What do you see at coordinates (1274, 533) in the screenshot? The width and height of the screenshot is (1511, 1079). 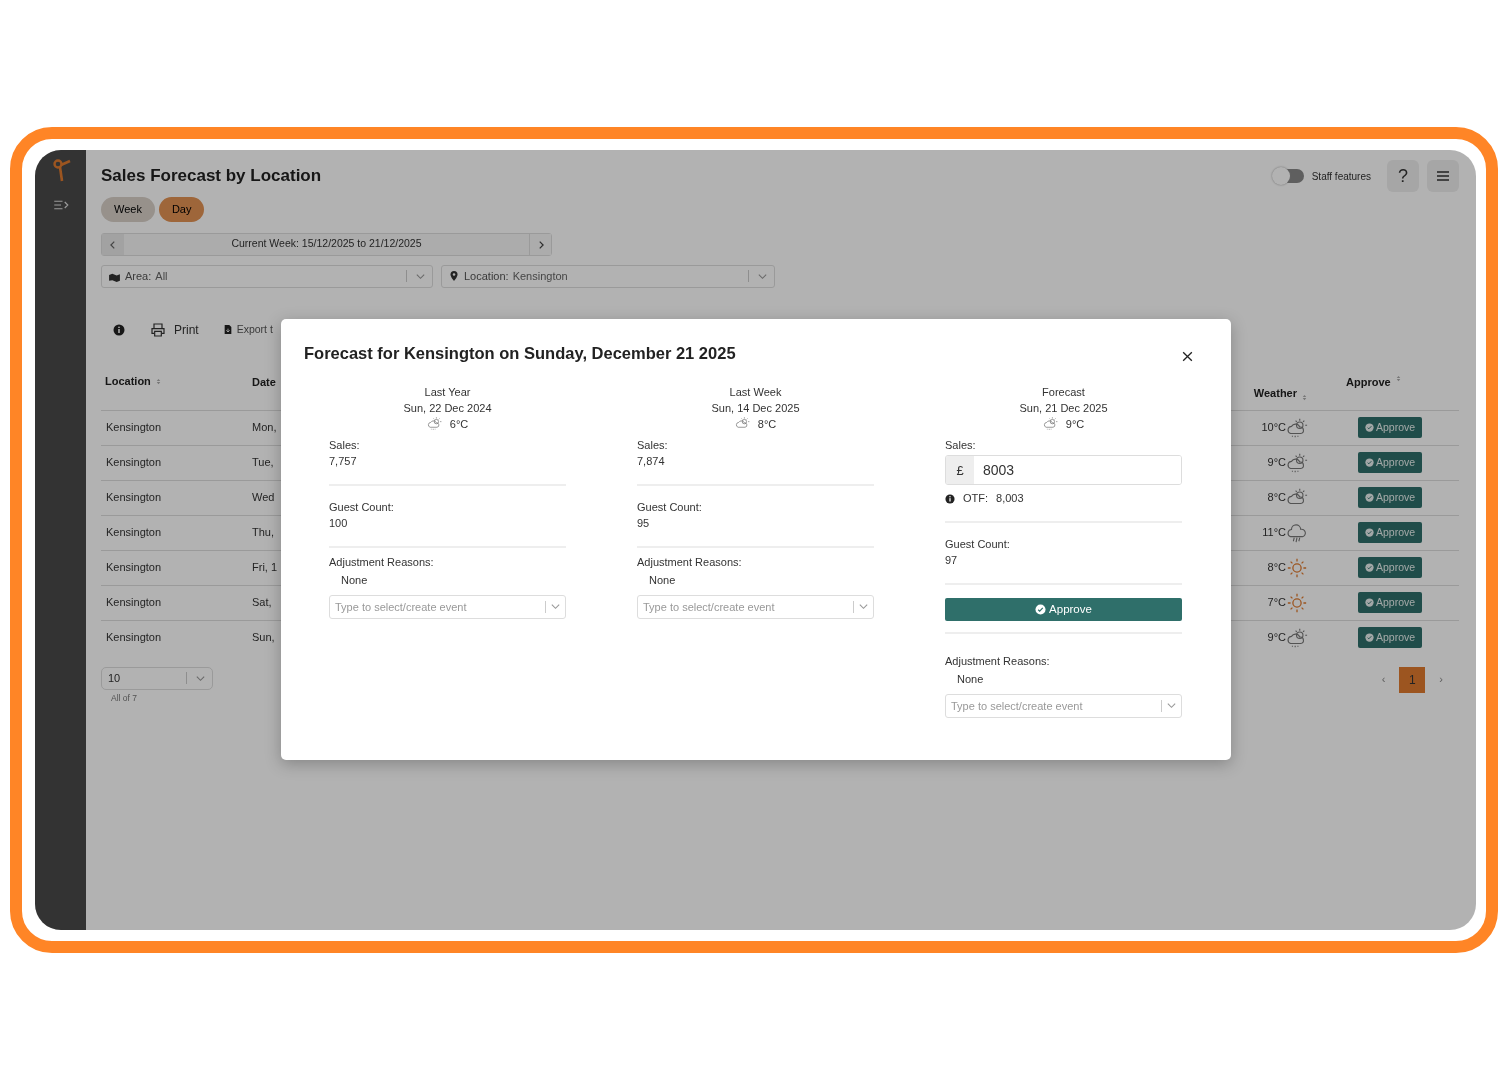 I see `temperature-text: 11°C` at bounding box center [1274, 533].